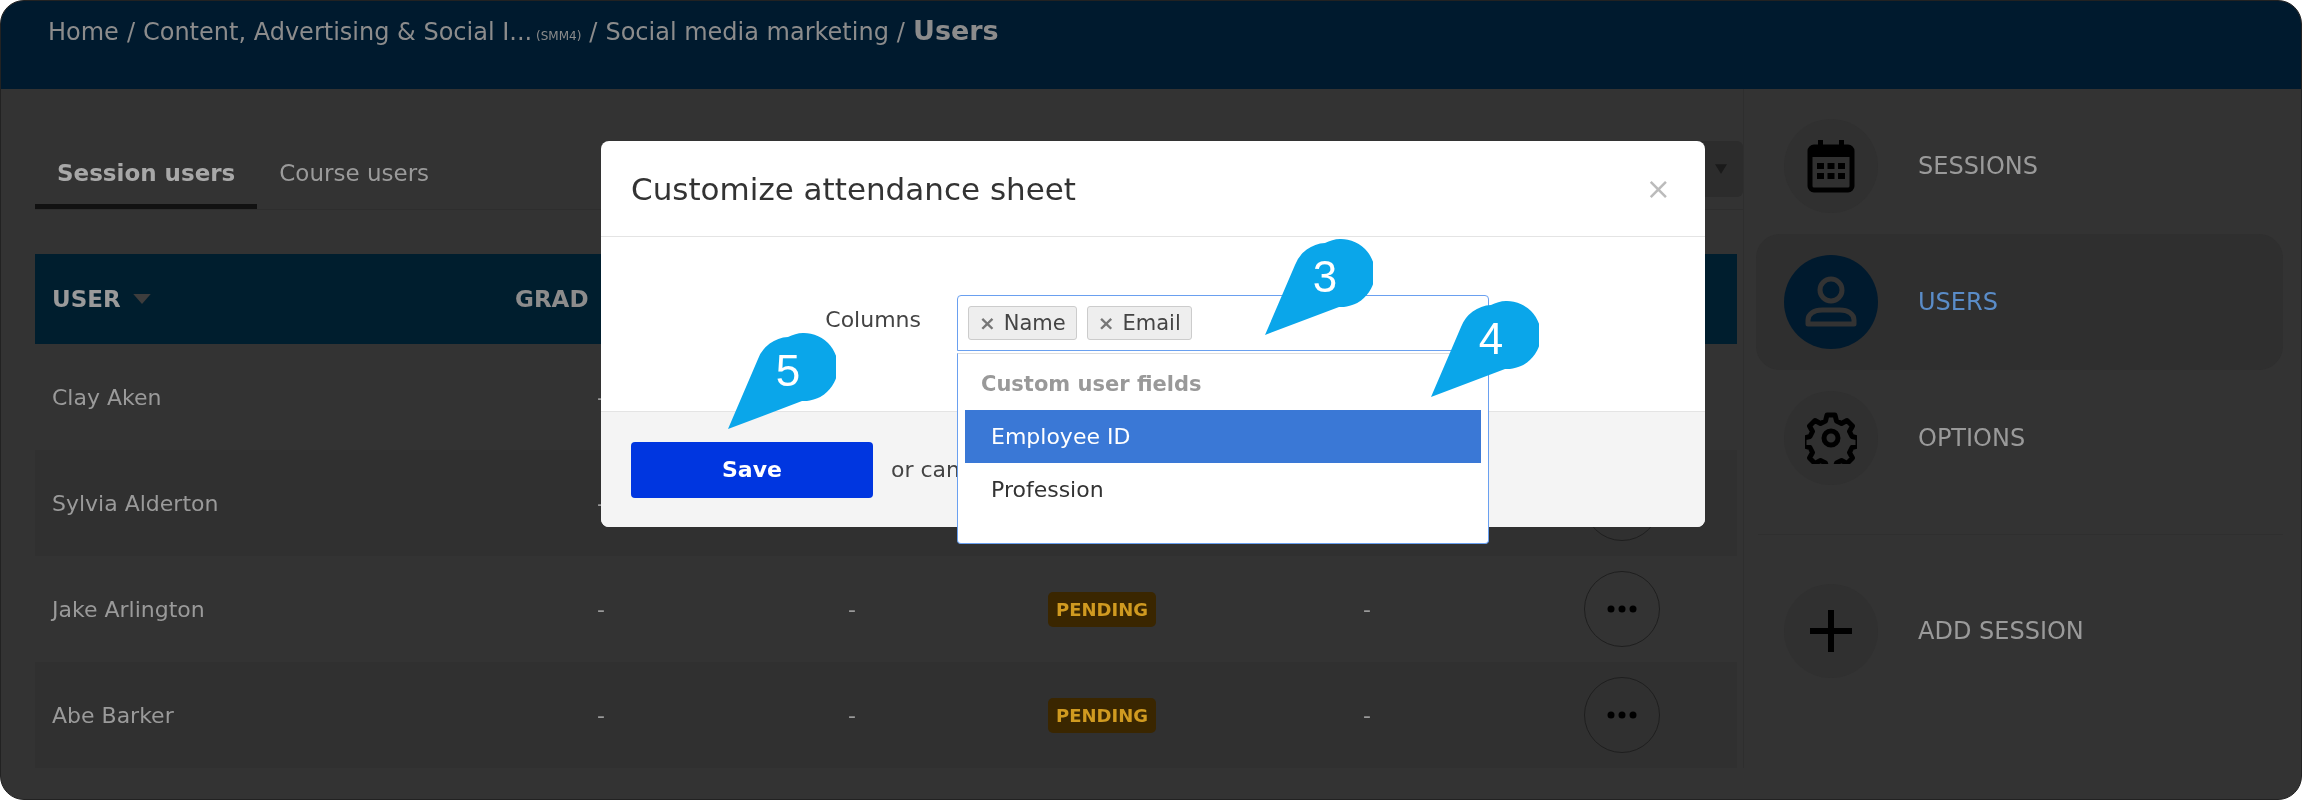  Describe the element at coordinates (853, 188) in the screenshot. I see `modal-title: Customize attendance sheet` at that location.